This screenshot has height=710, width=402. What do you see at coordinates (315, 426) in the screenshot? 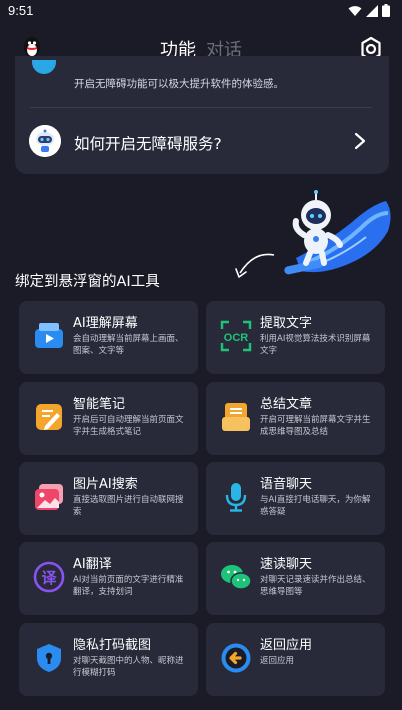
I see `tool-description: 开启可理解当前屏幕文字并生成思维导图及总结` at bounding box center [315, 426].